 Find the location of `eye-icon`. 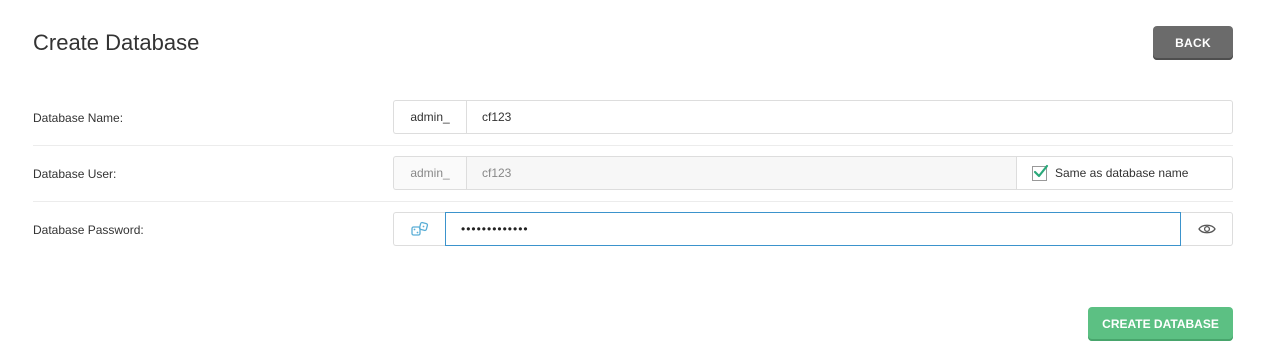

eye-icon is located at coordinates (1206, 229).